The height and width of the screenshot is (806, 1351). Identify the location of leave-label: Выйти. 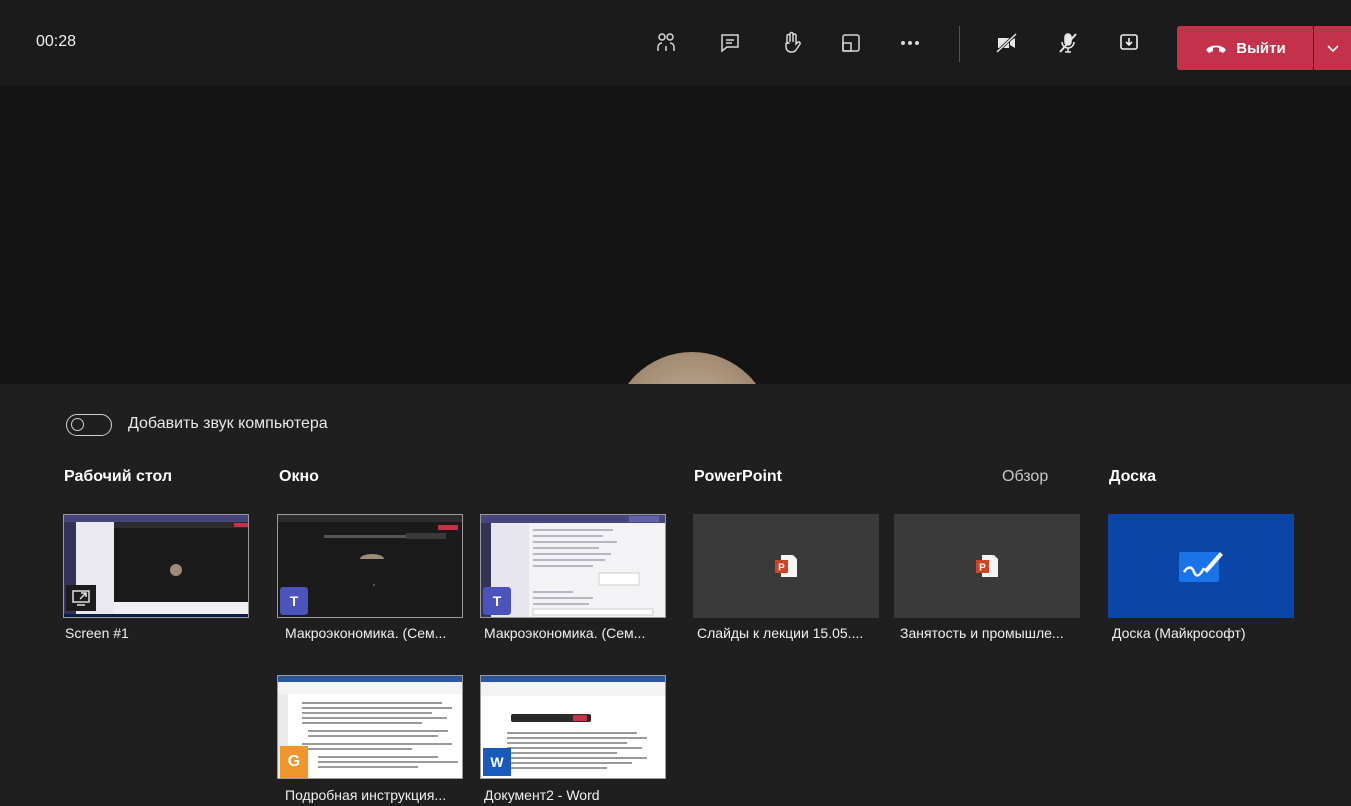
(1261, 48).